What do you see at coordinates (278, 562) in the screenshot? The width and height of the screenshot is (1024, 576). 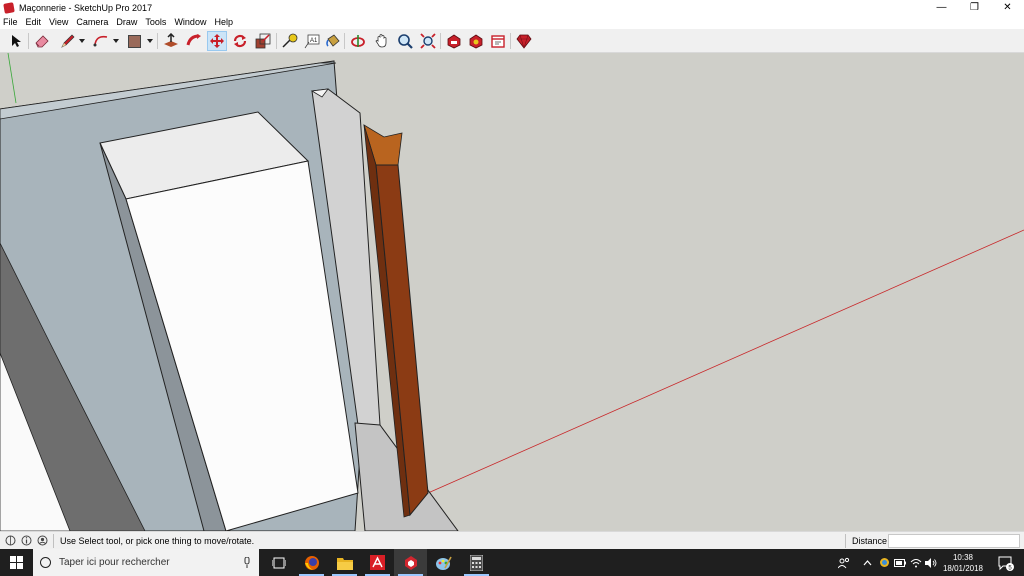 I see `task-view-button` at bounding box center [278, 562].